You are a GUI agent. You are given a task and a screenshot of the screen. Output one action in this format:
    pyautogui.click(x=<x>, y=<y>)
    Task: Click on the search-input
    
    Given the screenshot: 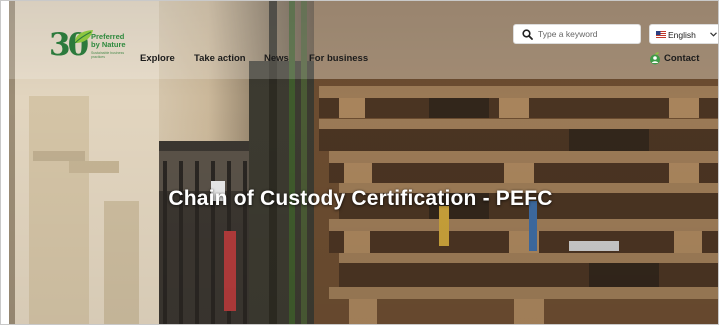 What is the action you would take?
    pyautogui.click(x=587, y=34)
    